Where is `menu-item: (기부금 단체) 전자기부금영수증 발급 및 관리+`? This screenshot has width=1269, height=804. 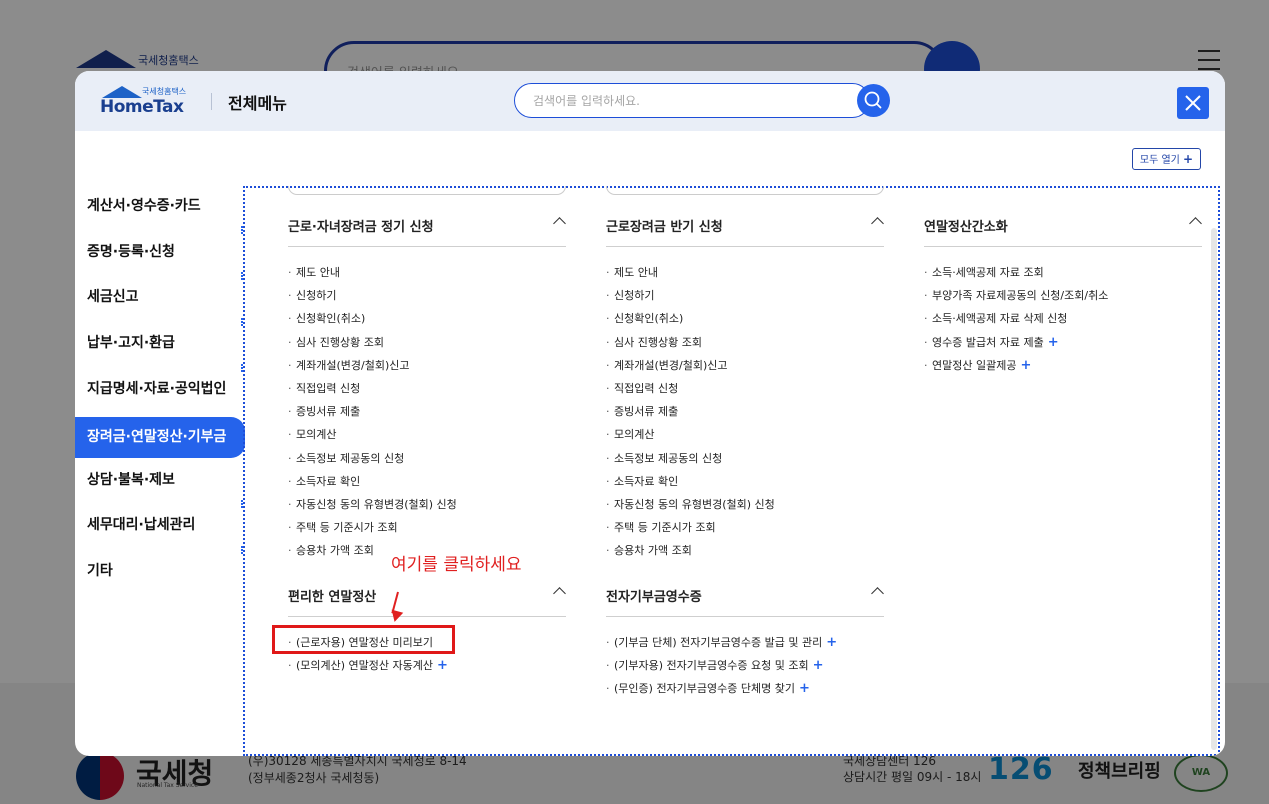
menu-item: (기부금 단체) 전자기부금영수증 발급 및 관리+ is located at coordinates (745, 642).